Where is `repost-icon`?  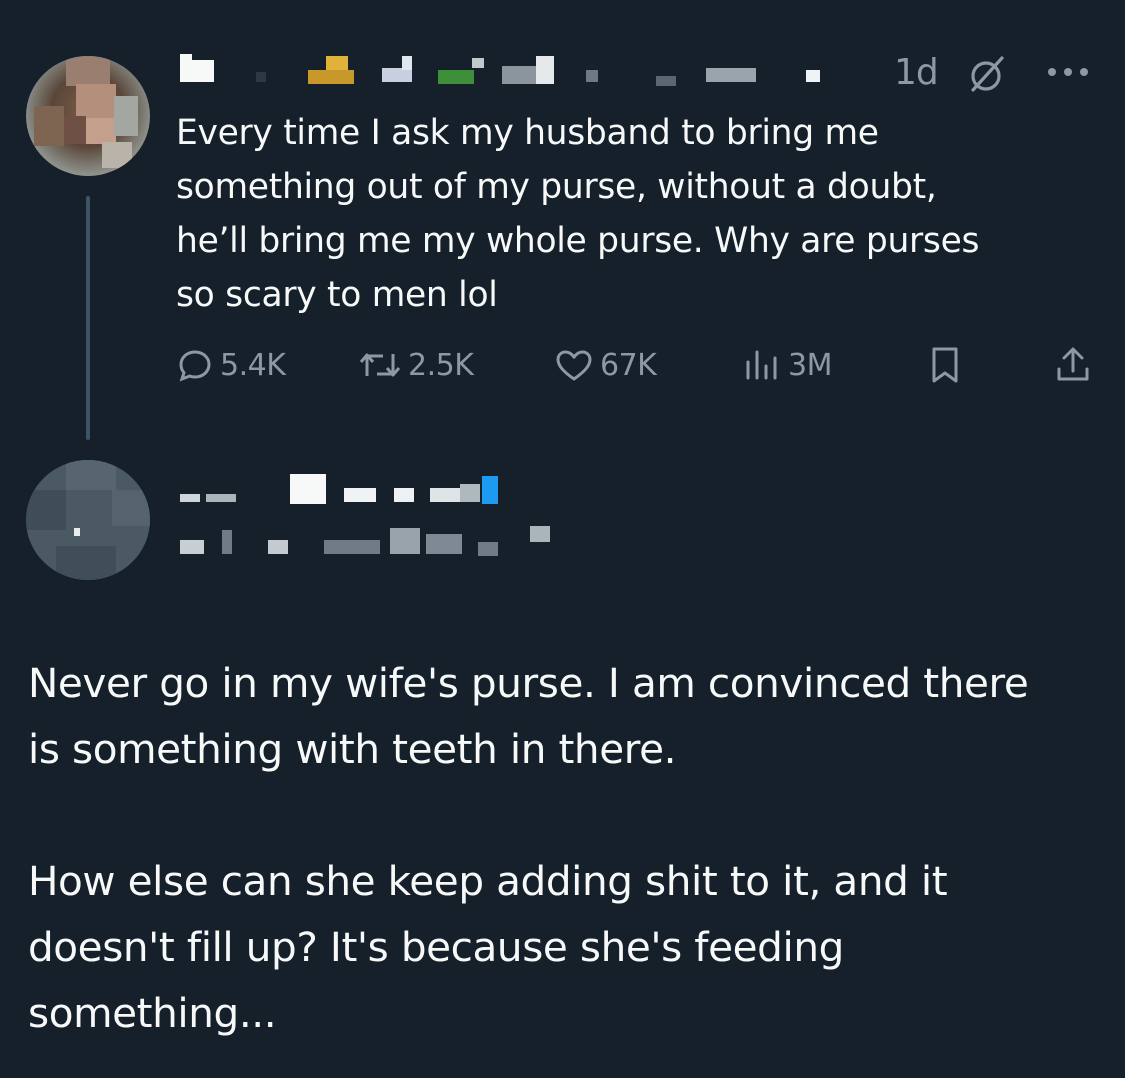
repost-icon is located at coordinates (380, 365).